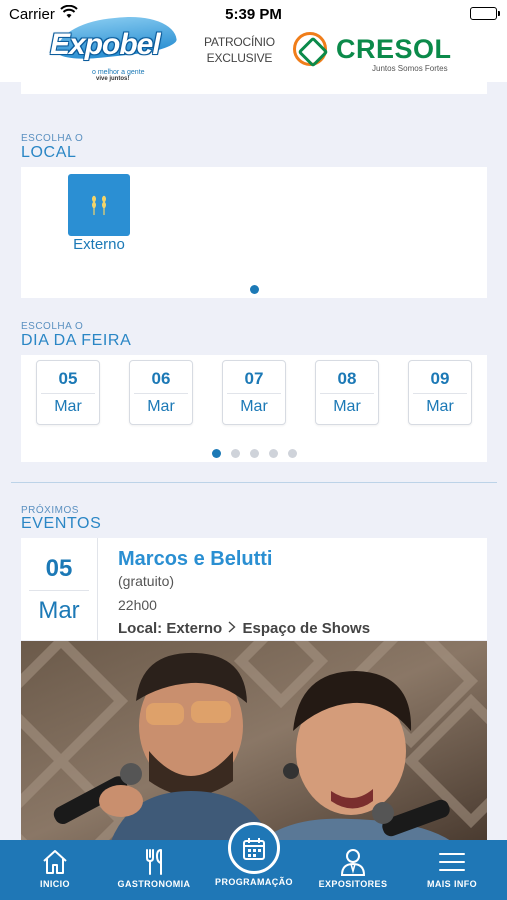 The image size is (507, 900). Describe the element at coordinates (154, 884) in the screenshot. I see `tab-label: GASTRONOMIA` at that location.